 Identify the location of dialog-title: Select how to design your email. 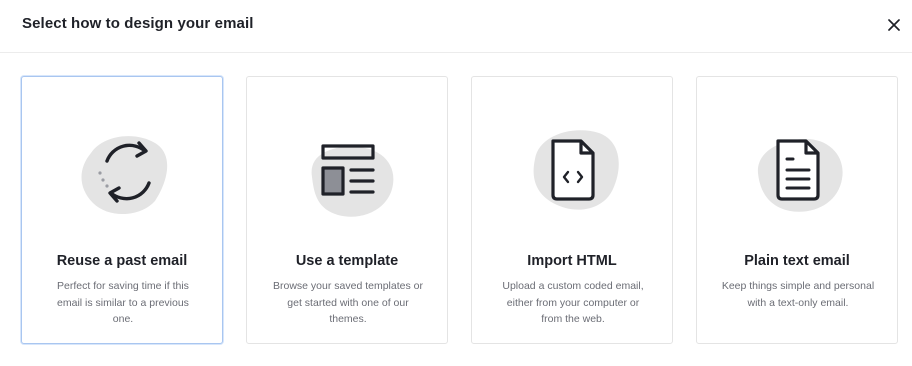
(138, 23).